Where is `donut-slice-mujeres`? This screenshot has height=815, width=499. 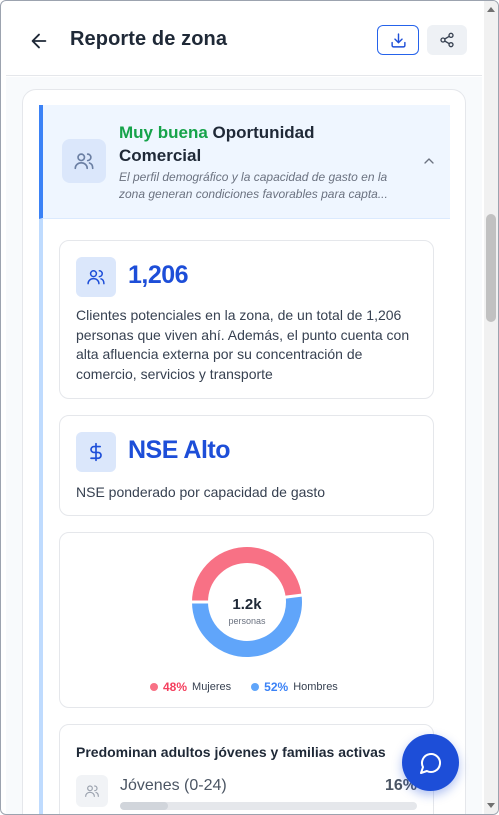 donut-slice-mujeres is located at coordinates (247, 575).